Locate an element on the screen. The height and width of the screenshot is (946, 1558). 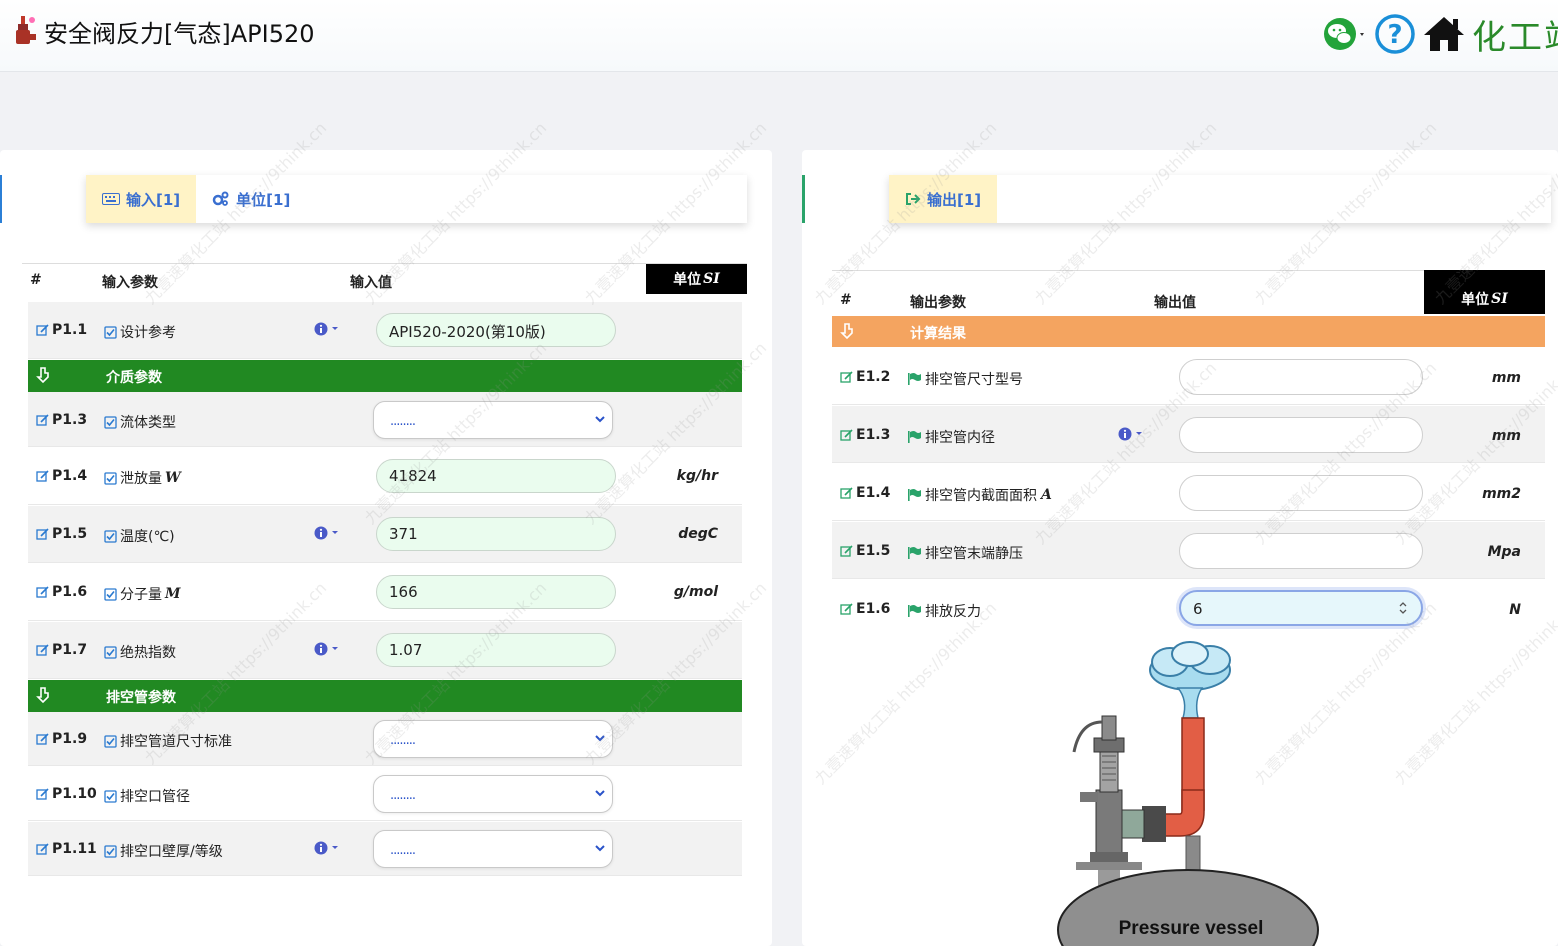
param-id: P1.11 is located at coordinates (74, 849).